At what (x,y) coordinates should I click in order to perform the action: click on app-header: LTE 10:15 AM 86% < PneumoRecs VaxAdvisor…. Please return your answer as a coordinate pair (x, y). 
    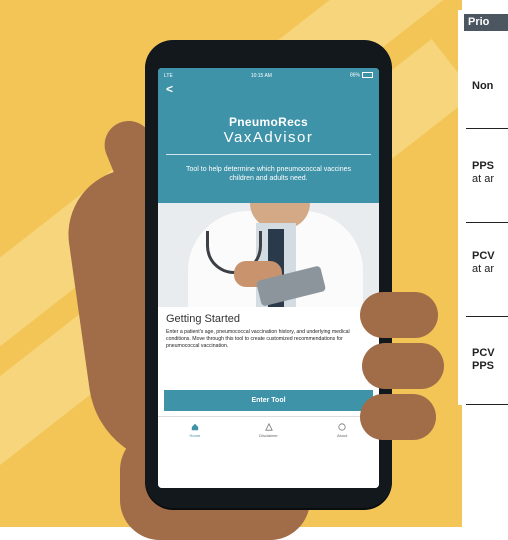
    Looking at the image, I should click on (268, 135).